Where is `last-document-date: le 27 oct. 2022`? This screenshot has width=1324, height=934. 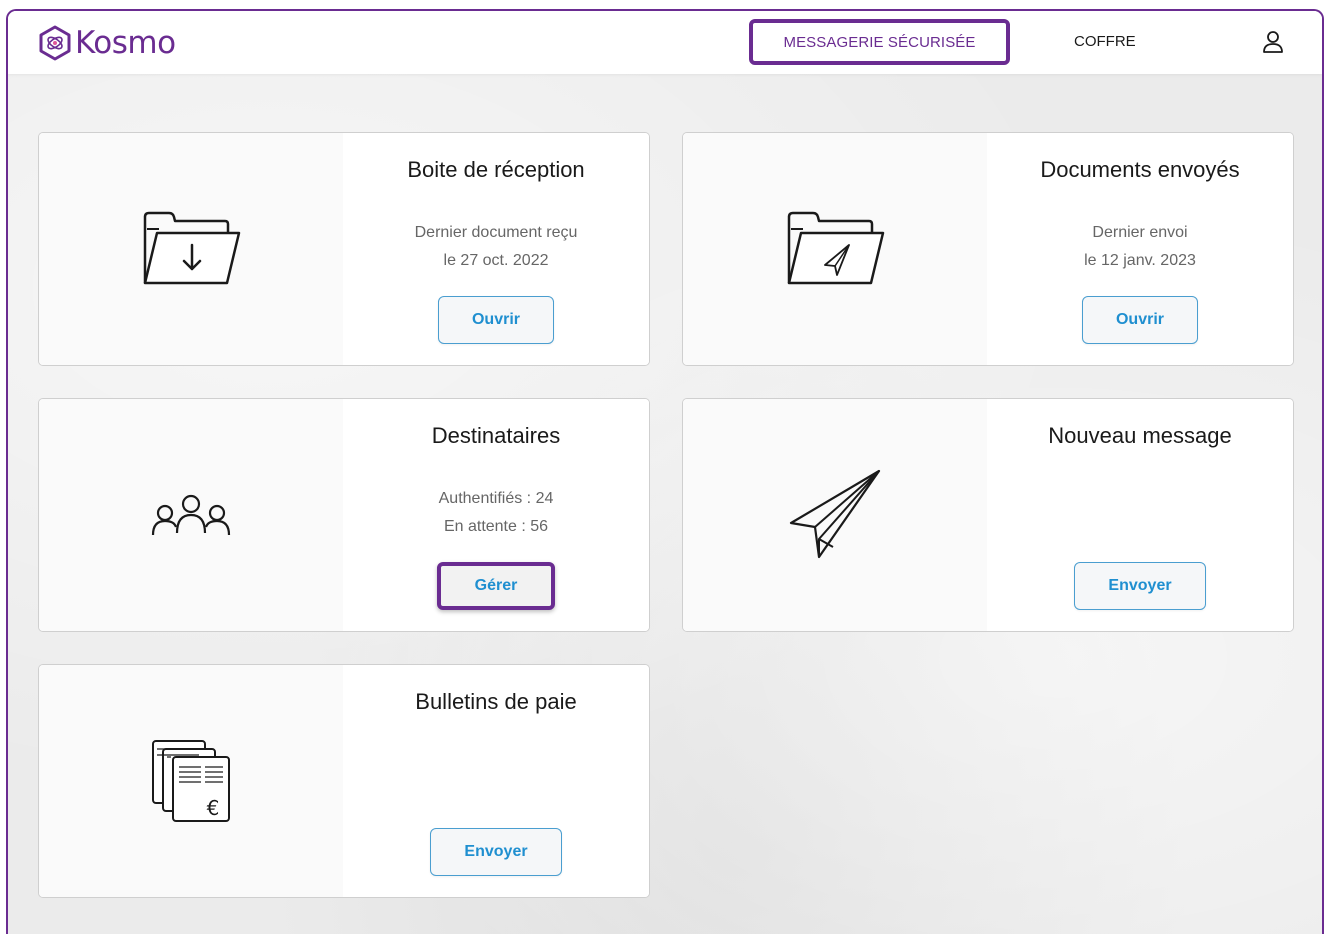
last-document-date: le 27 oct. 2022 is located at coordinates (496, 260).